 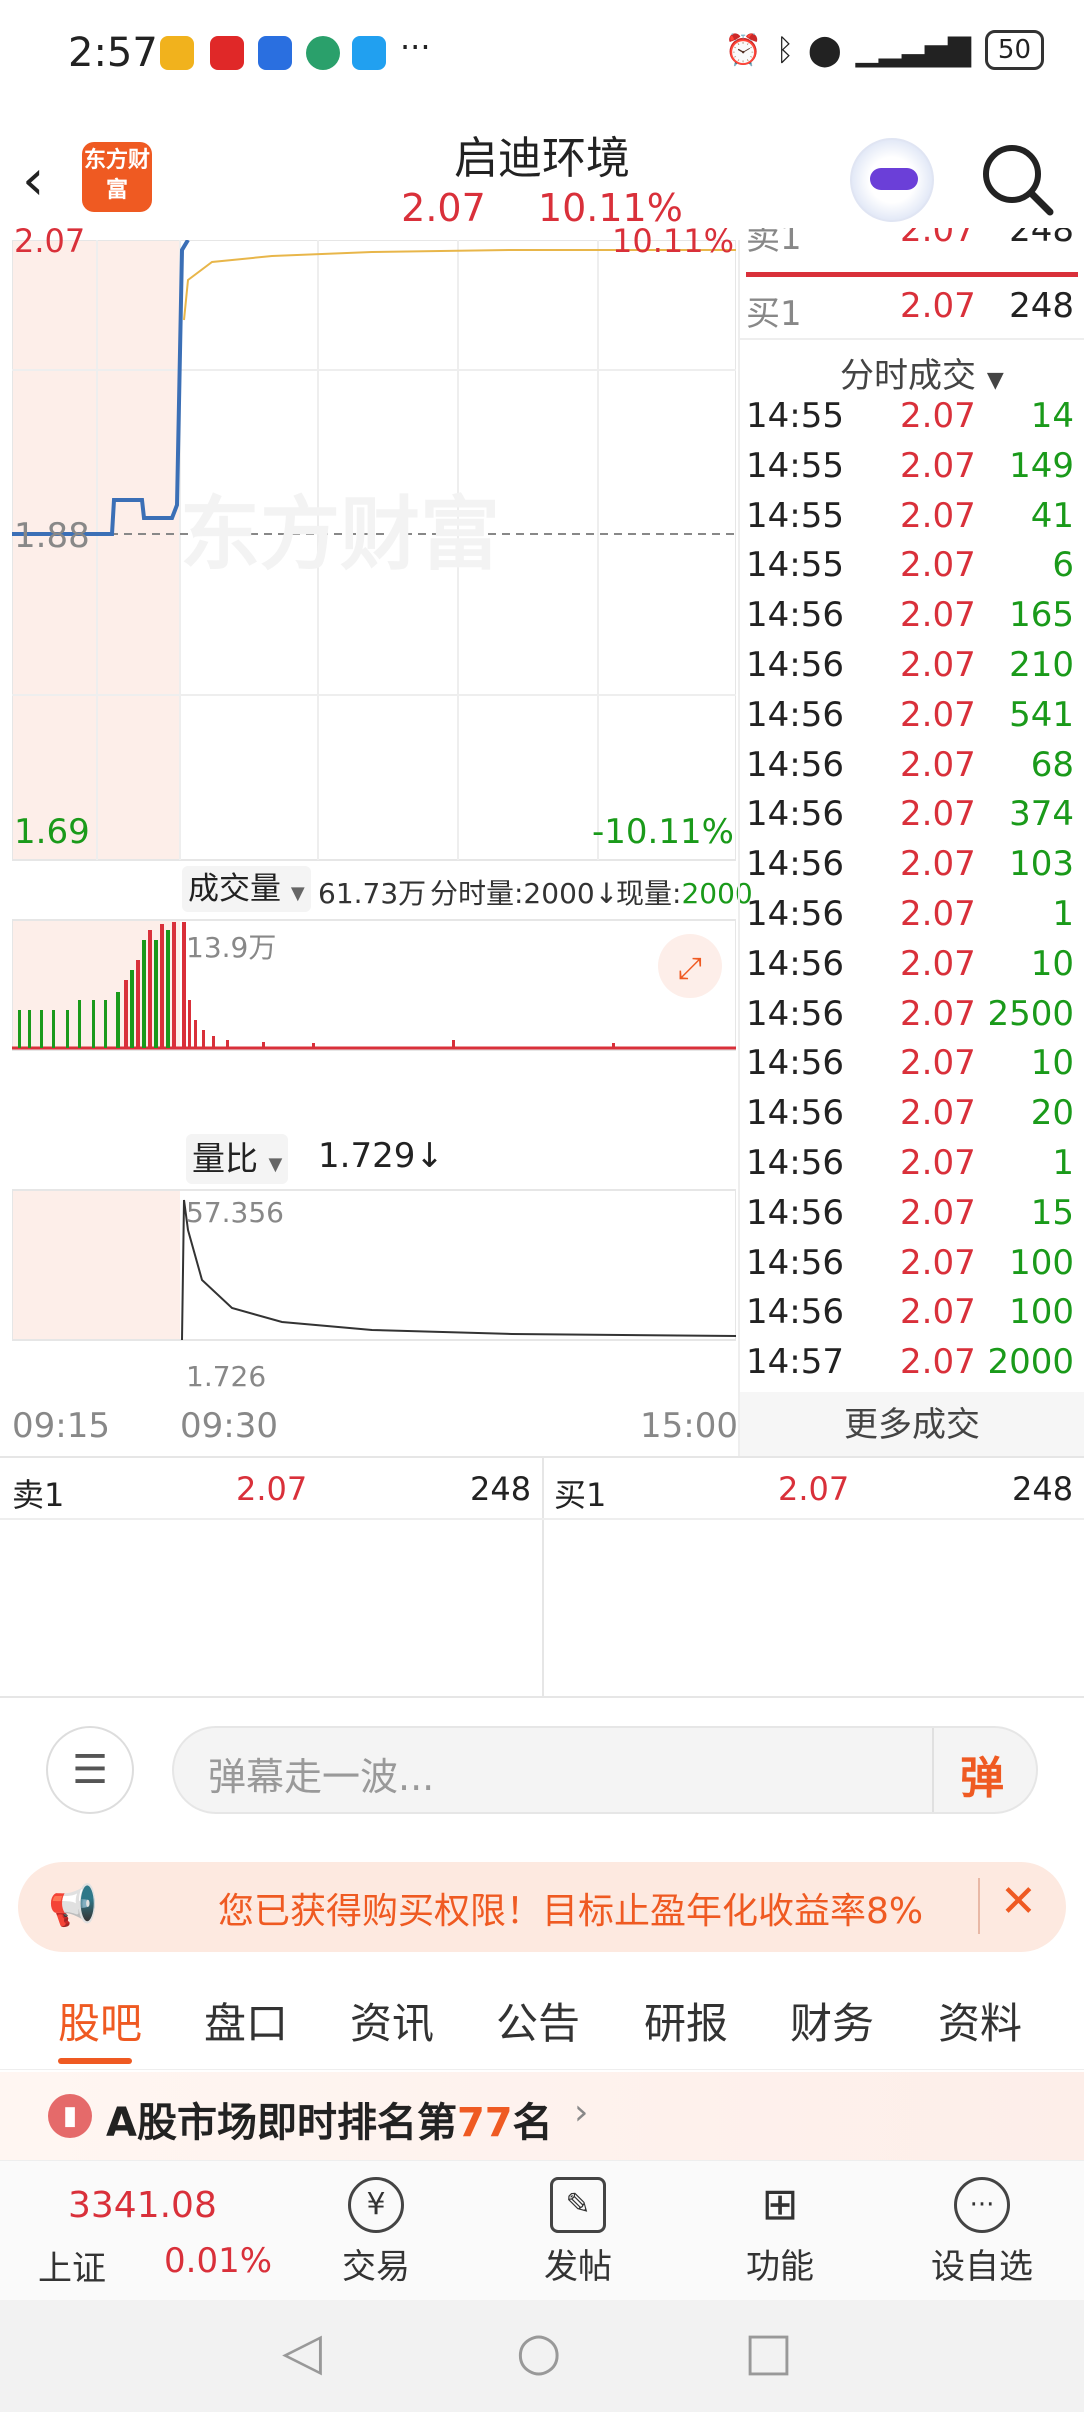 I want to click on bottom-price-label: 1.69, so click(x=52, y=832).